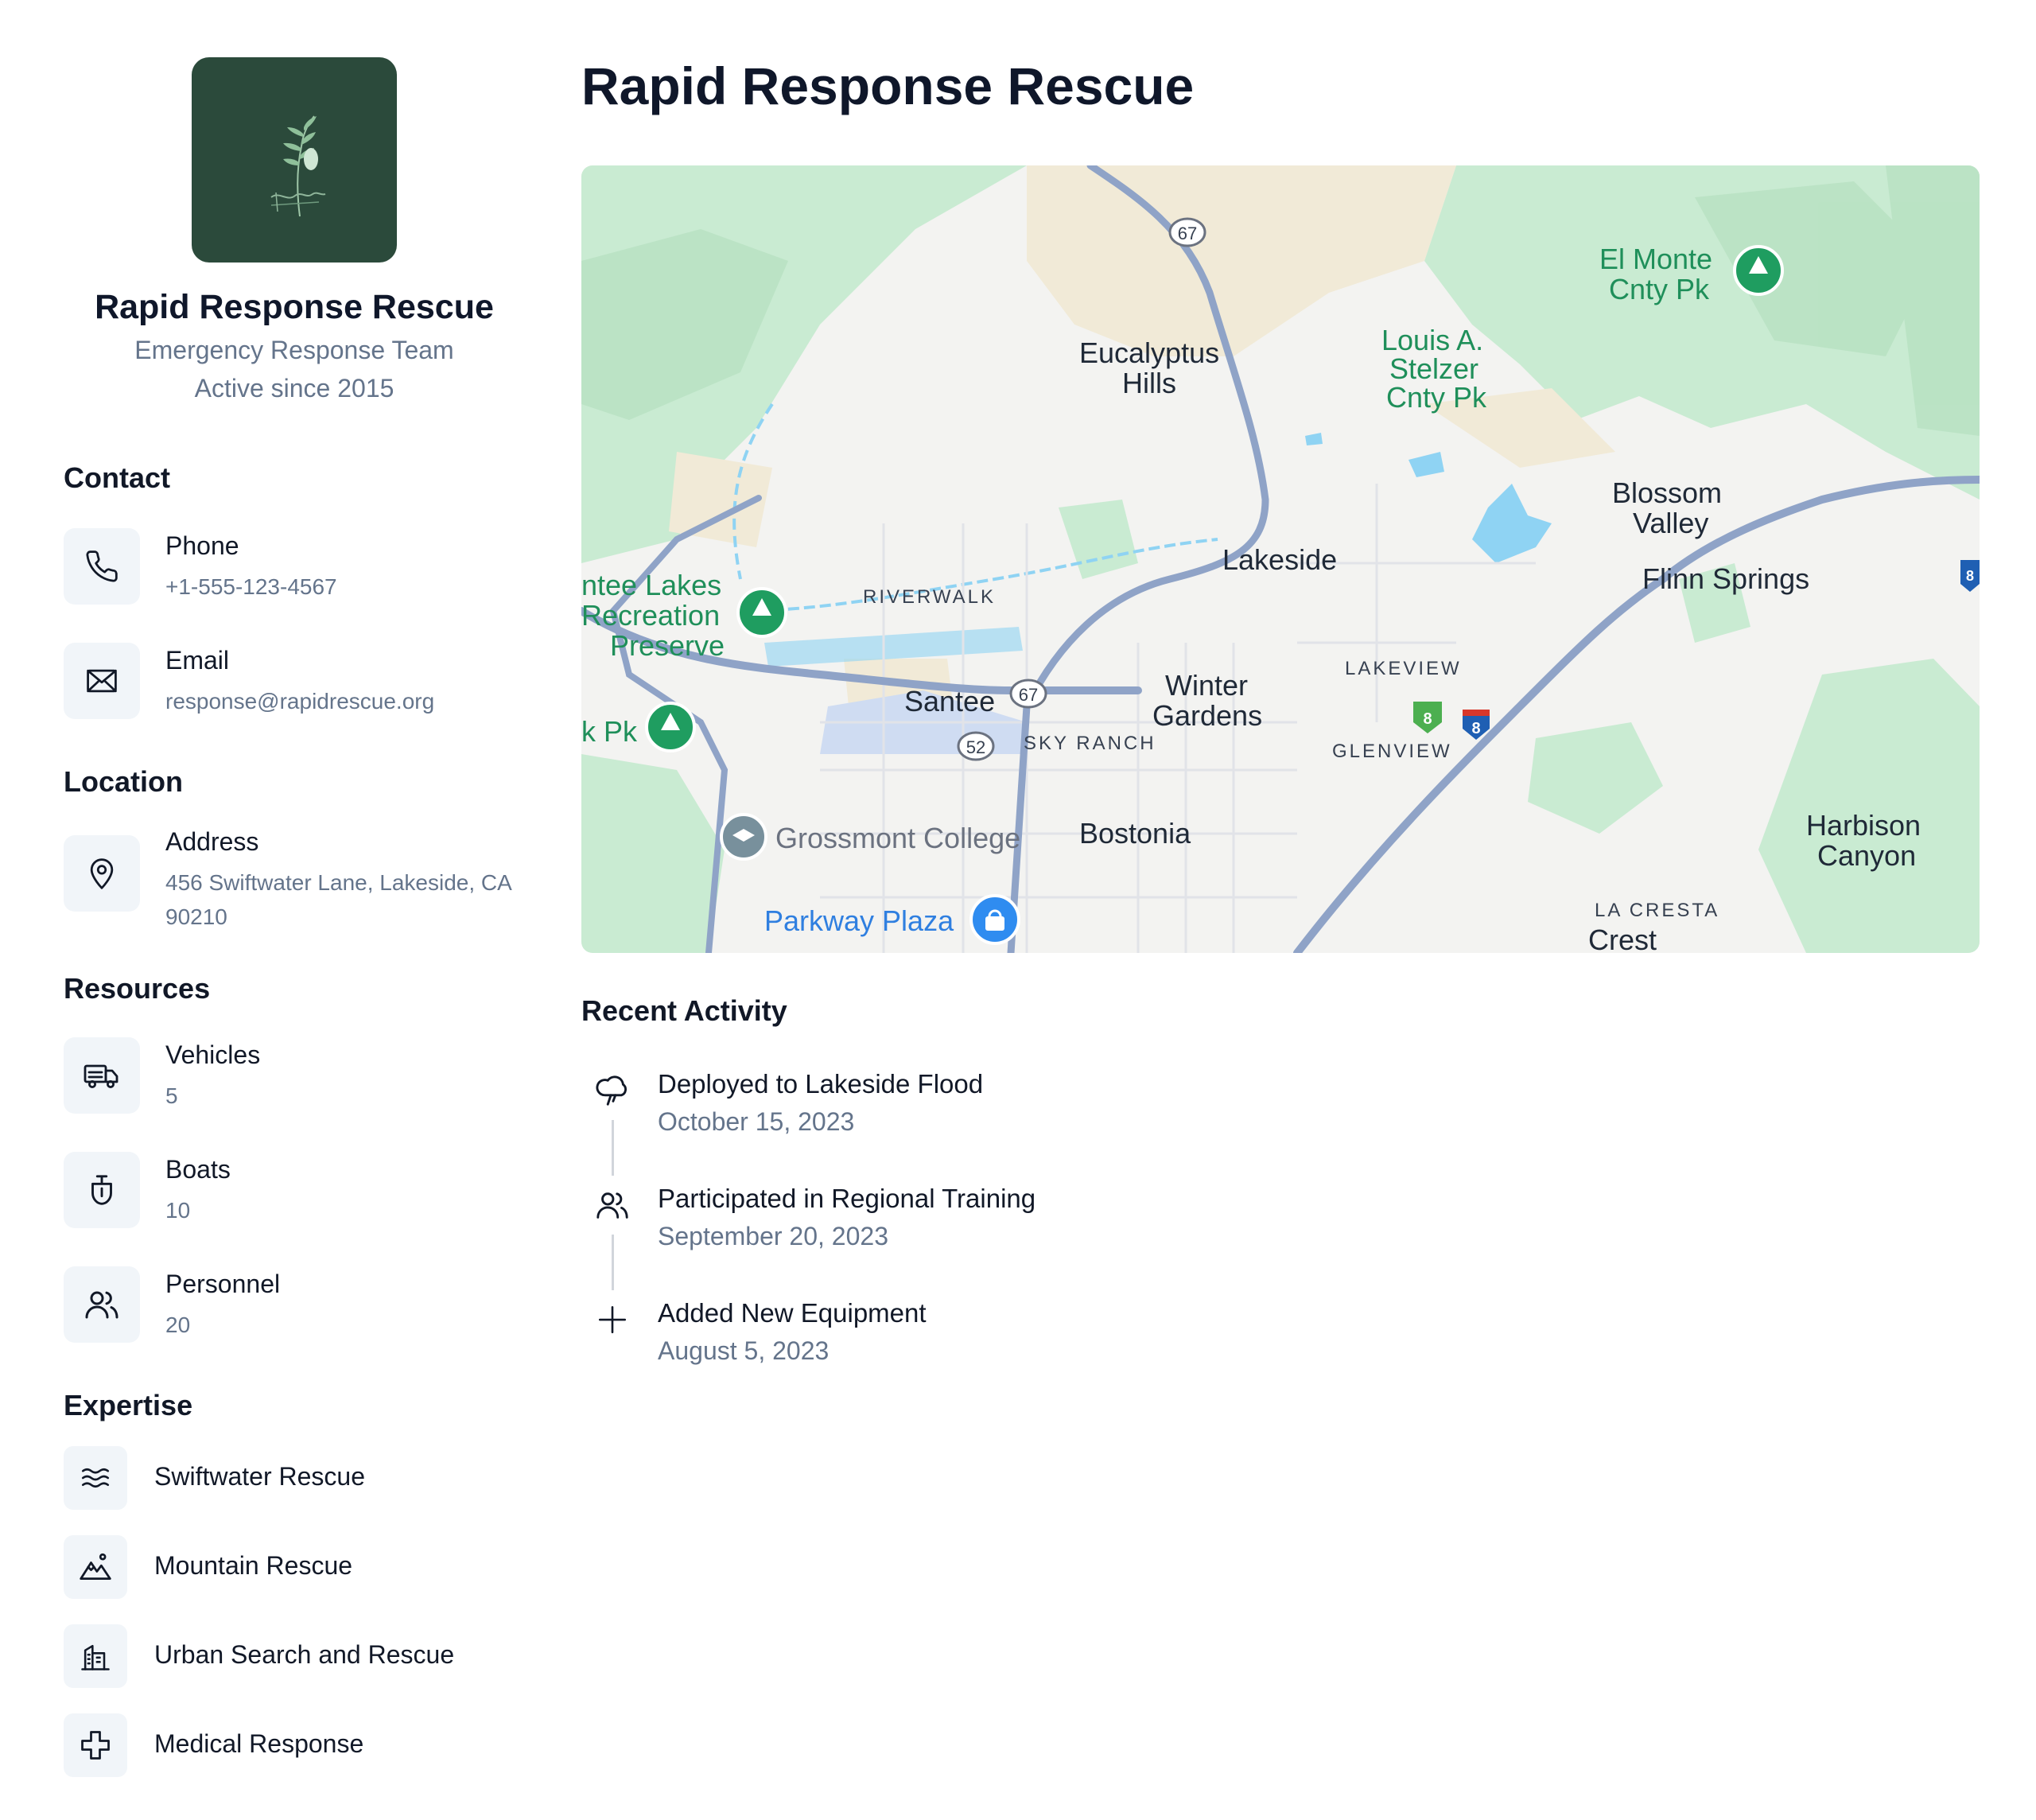  I want to click on location-section-title: Location, so click(123, 781).